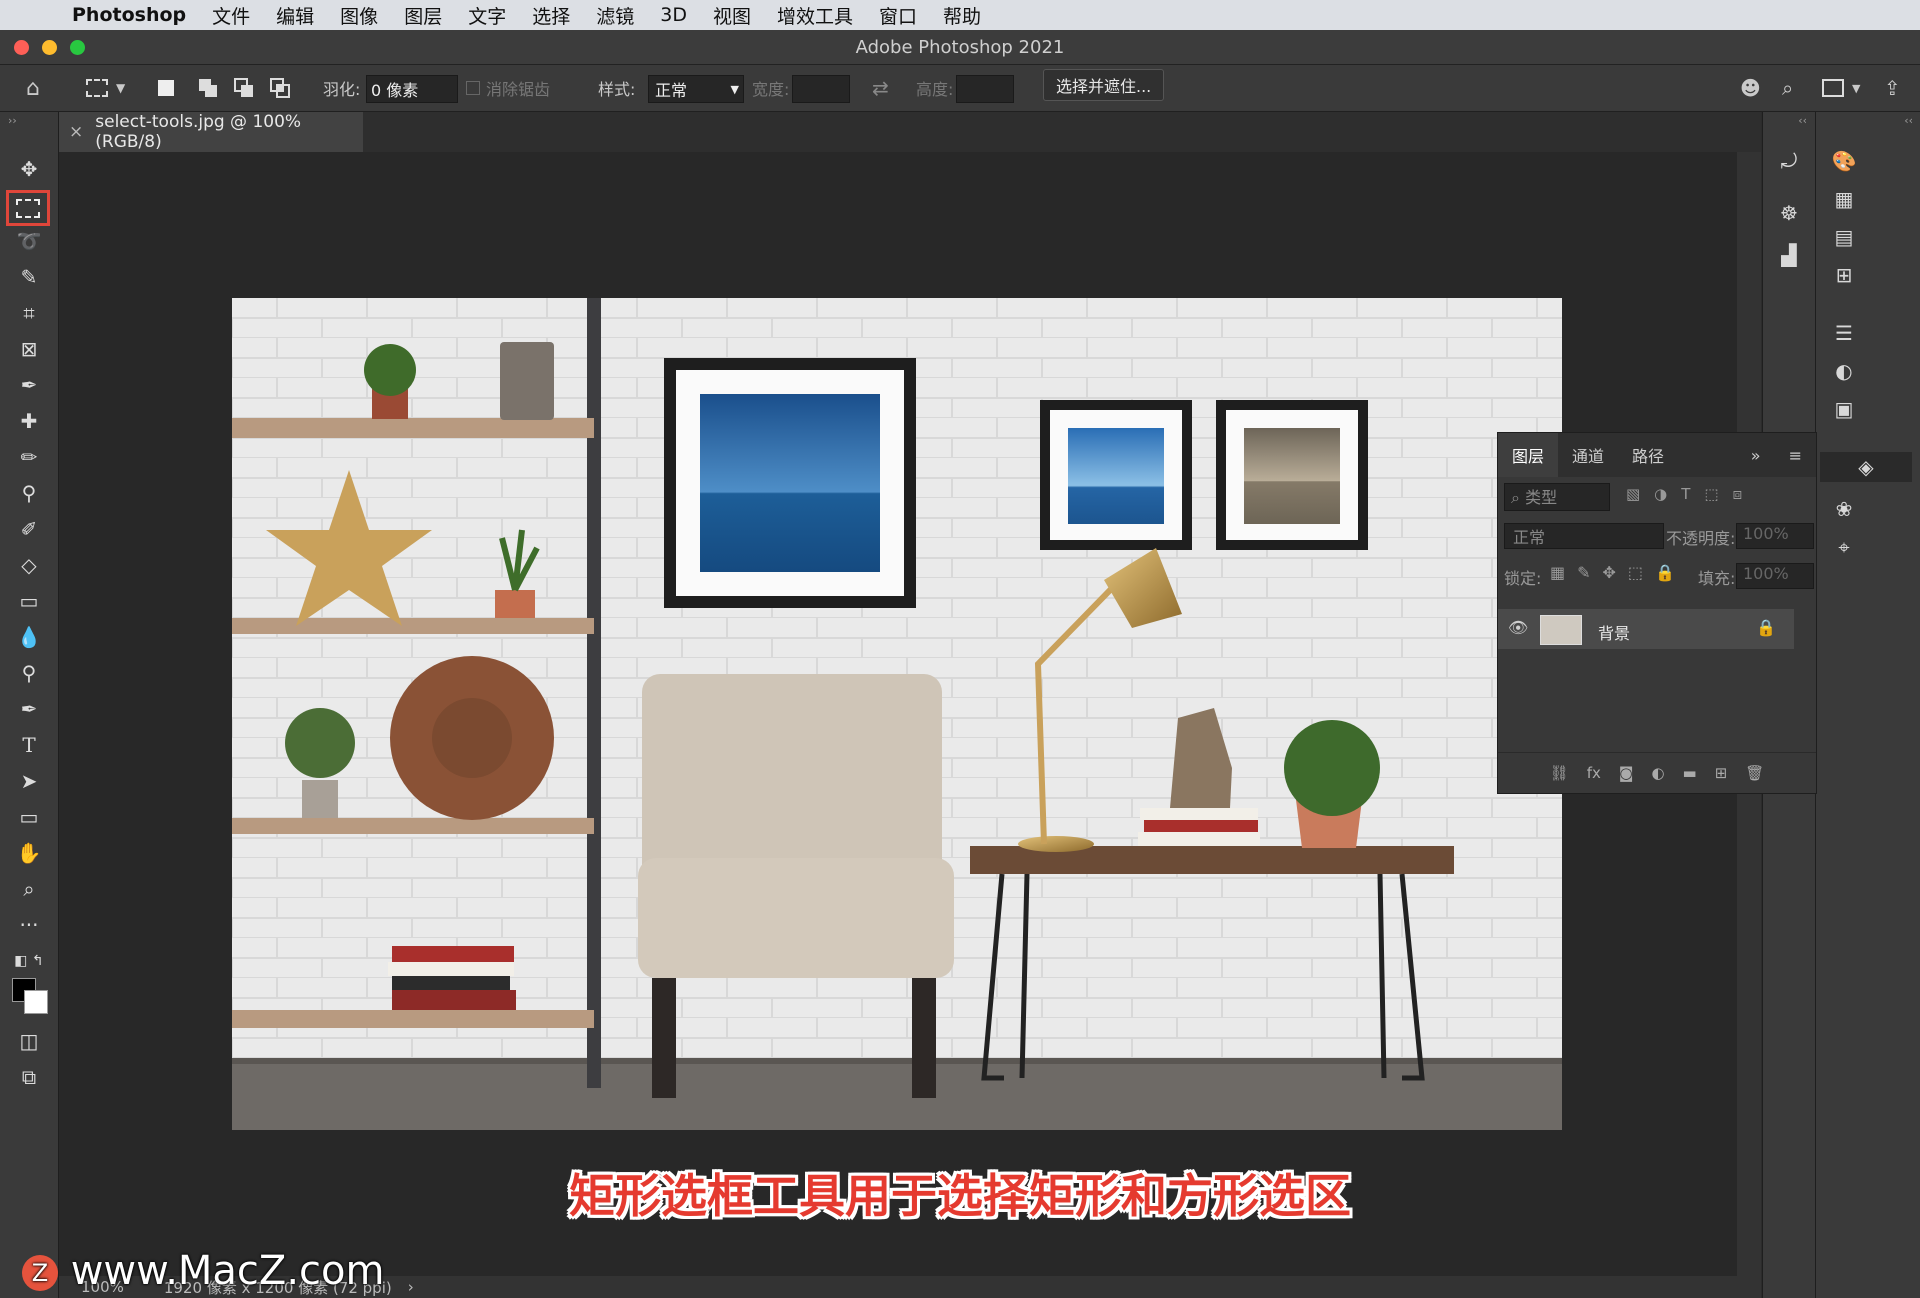 The width and height of the screenshot is (1920, 1298). What do you see at coordinates (1844, 199) in the screenshot?
I see `swatches-icon: ▦` at bounding box center [1844, 199].